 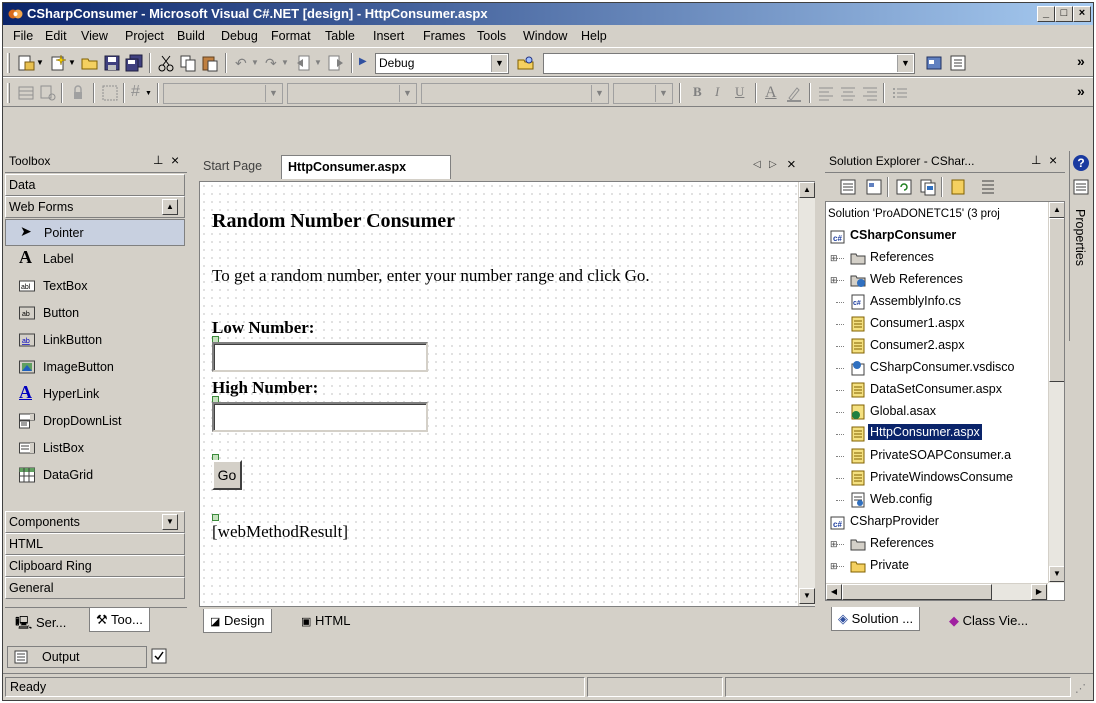 What do you see at coordinates (643, 93) in the screenshot?
I see `font-size-combo: ▼` at bounding box center [643, 93].